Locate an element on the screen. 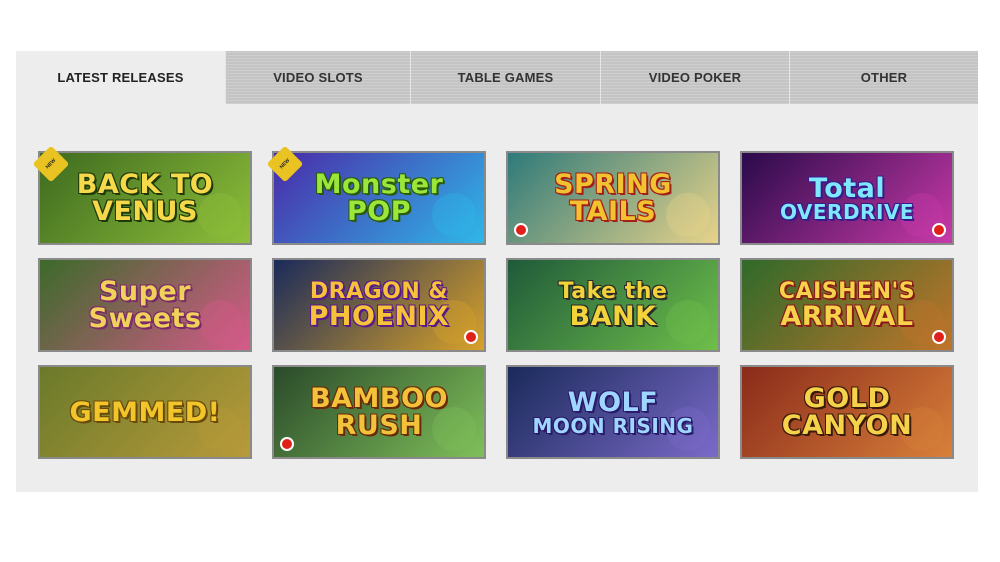 This screenshot has width=1000, height=562. game-title-line-1: Total is located at coordinates (847, 188).